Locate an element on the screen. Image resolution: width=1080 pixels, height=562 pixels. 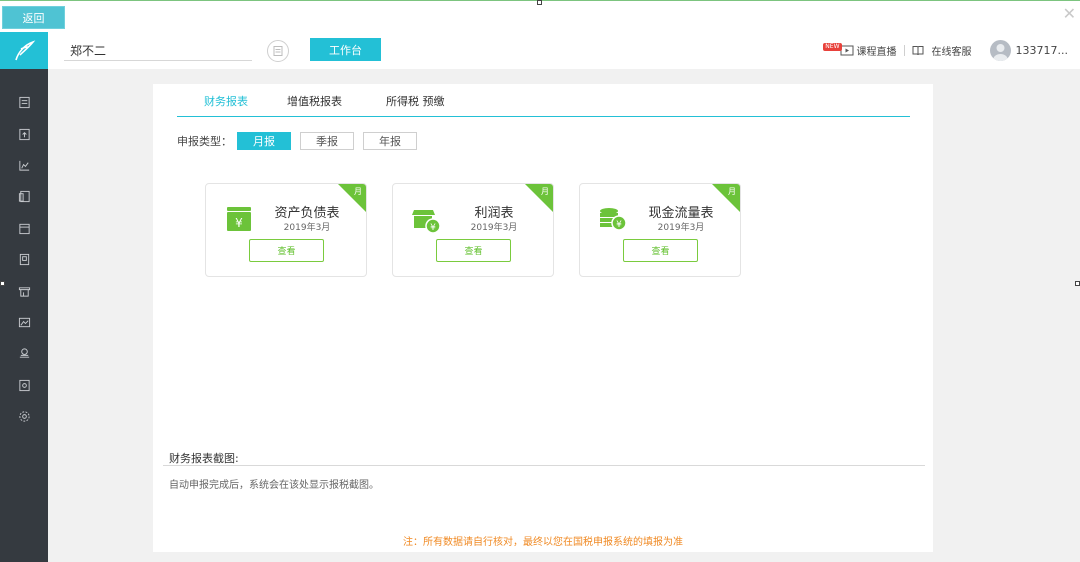
user-icon is located at coordinates (1000, 52).